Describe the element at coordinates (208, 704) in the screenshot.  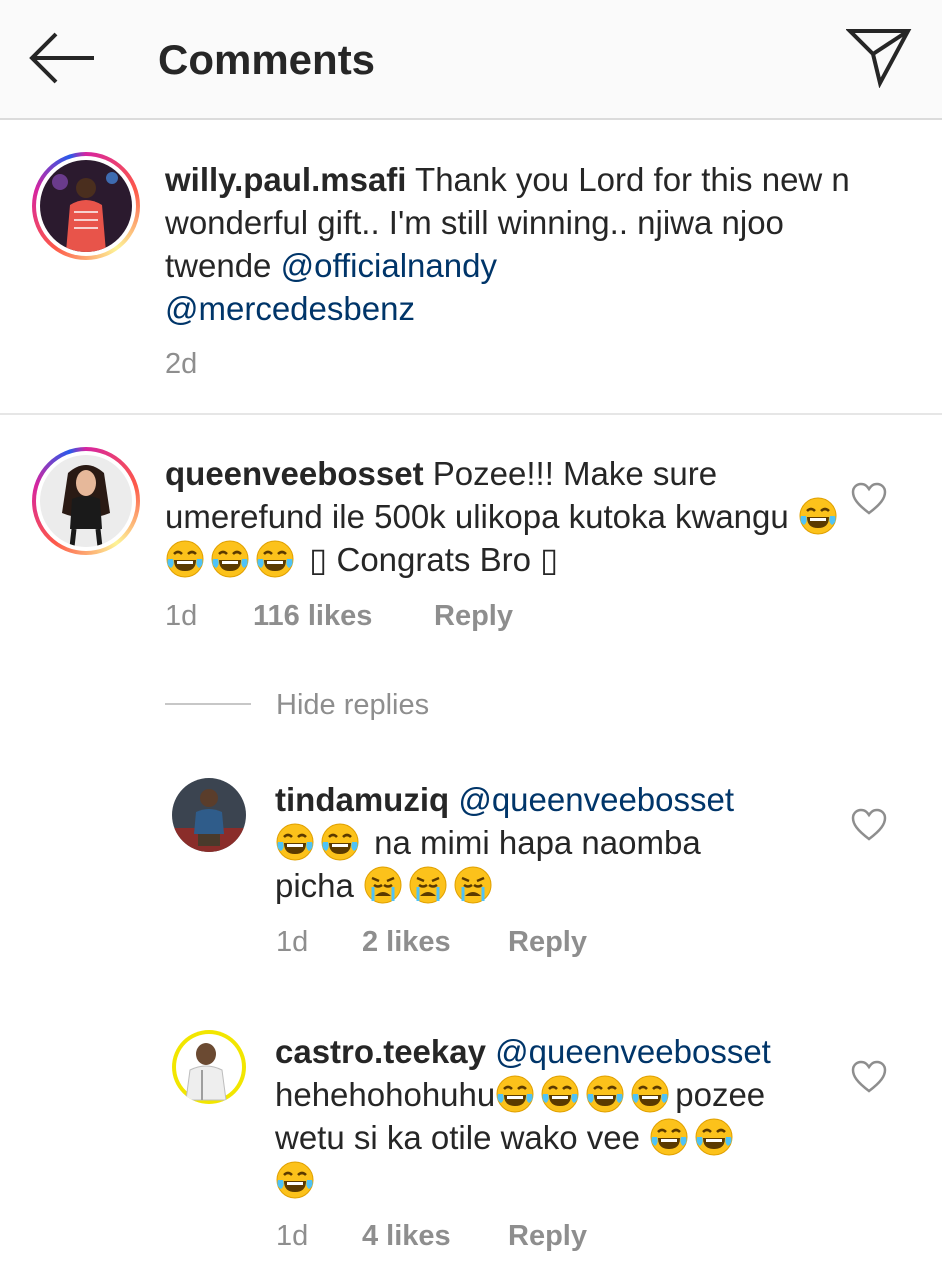
I see `hide-replies-line` at that location.